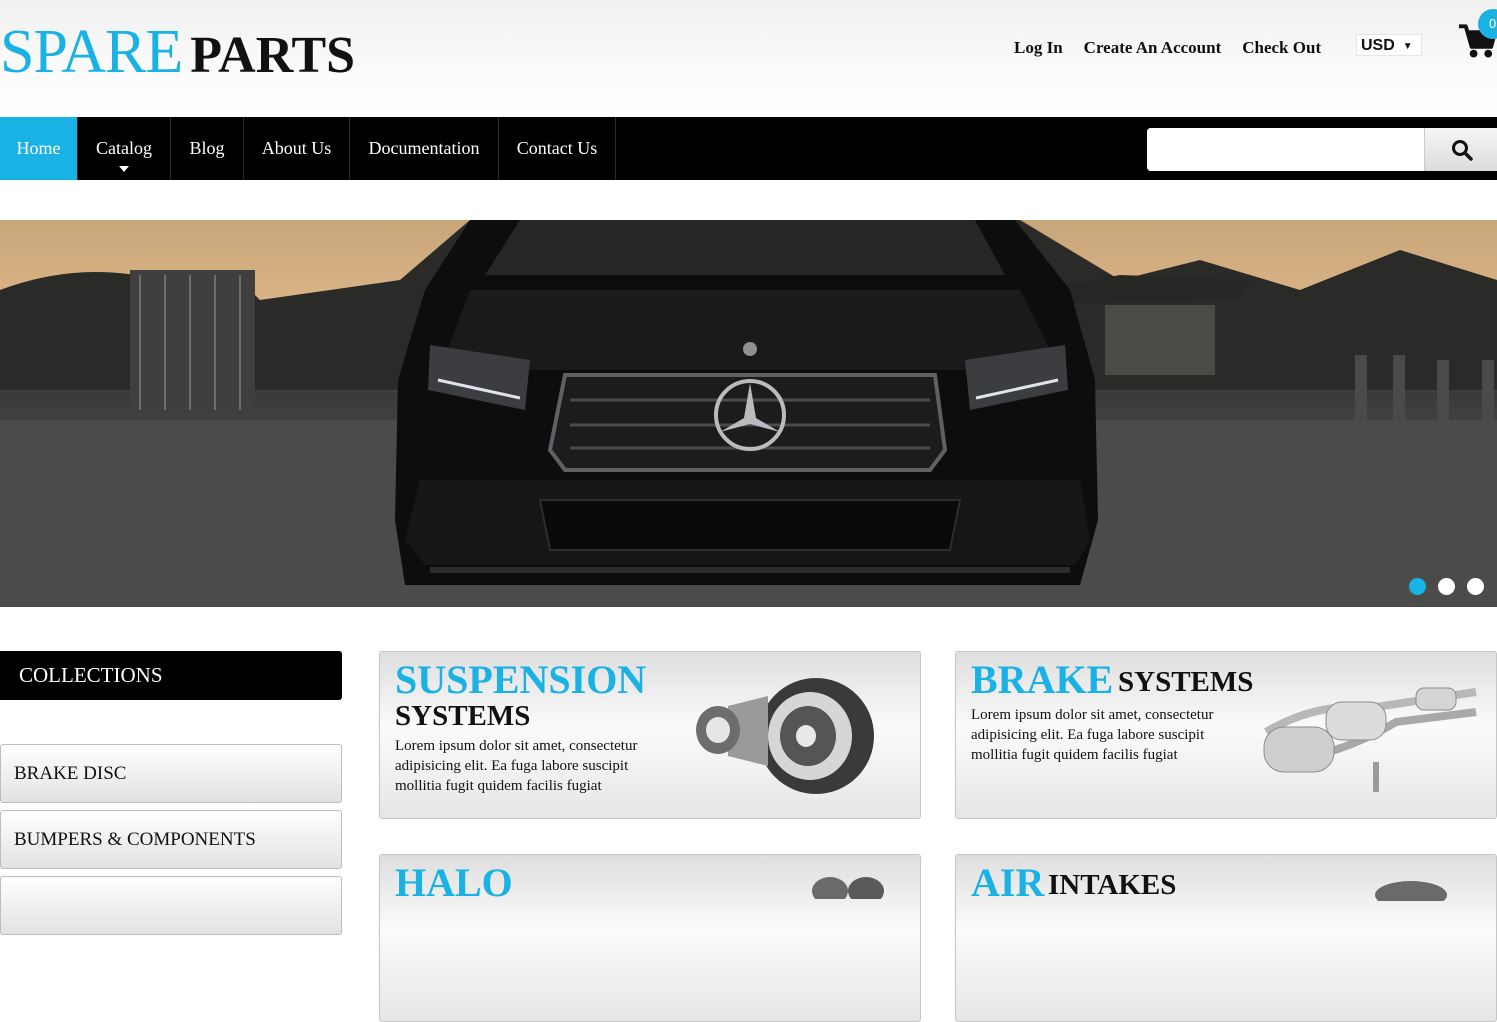  I want to click on nav-item-documentation: Documentation, so click(424, 148).